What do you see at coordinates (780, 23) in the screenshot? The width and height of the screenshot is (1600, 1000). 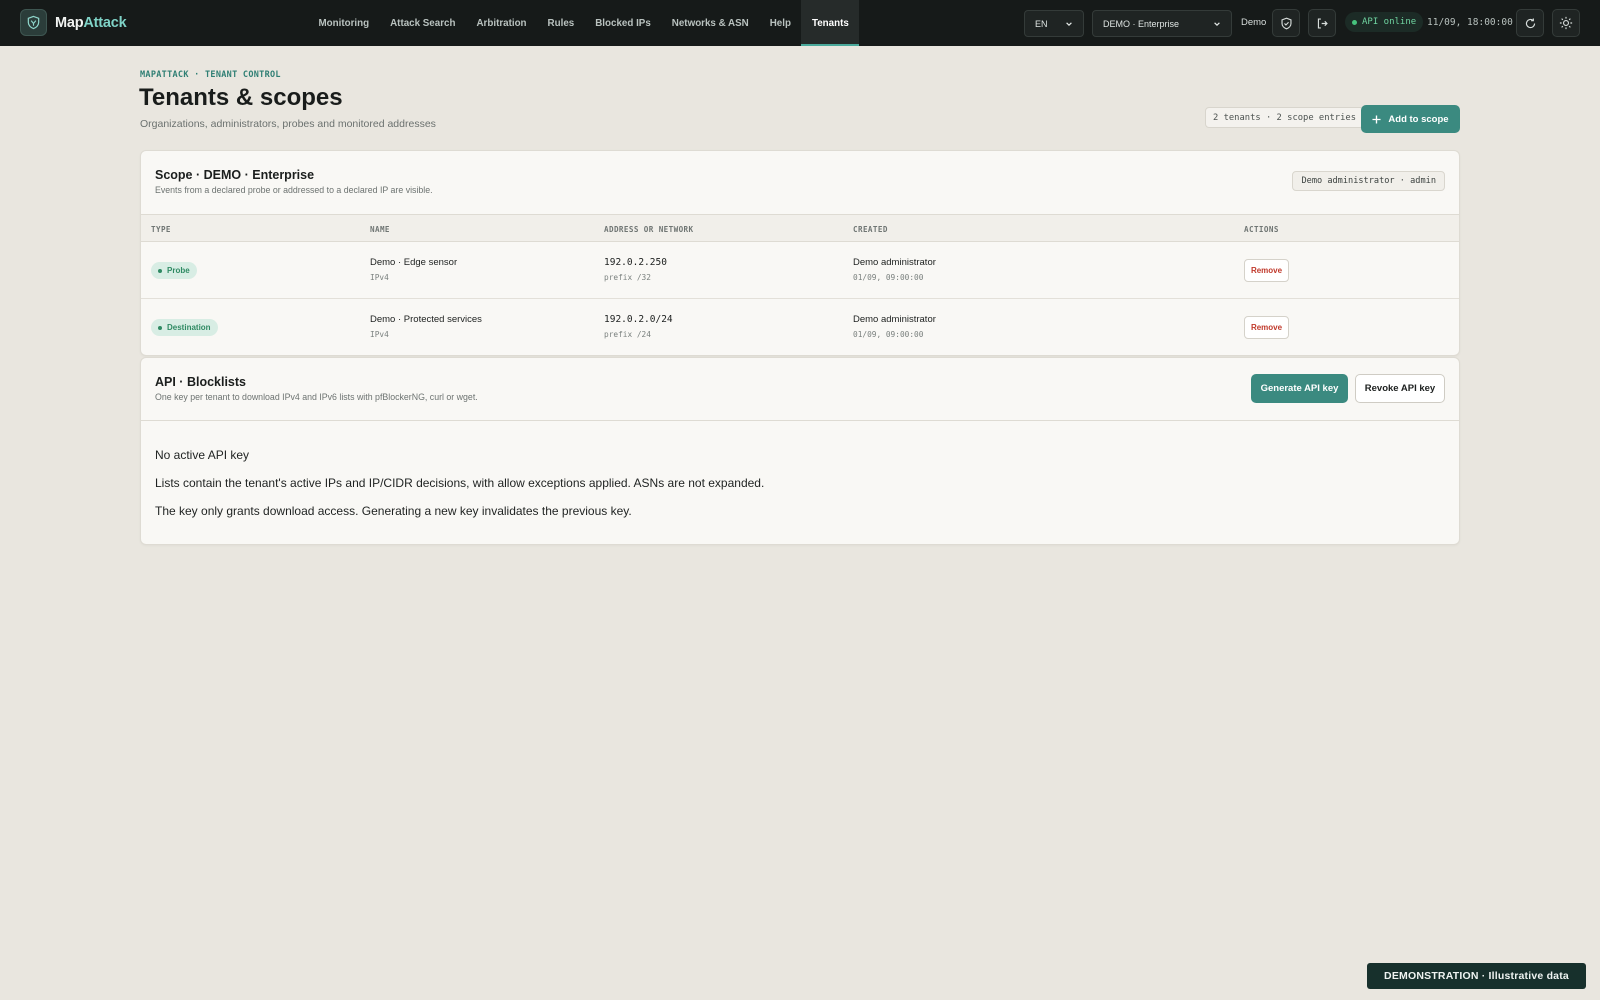 I see `nav-item-help: Help` at bounding box center [780, 23].